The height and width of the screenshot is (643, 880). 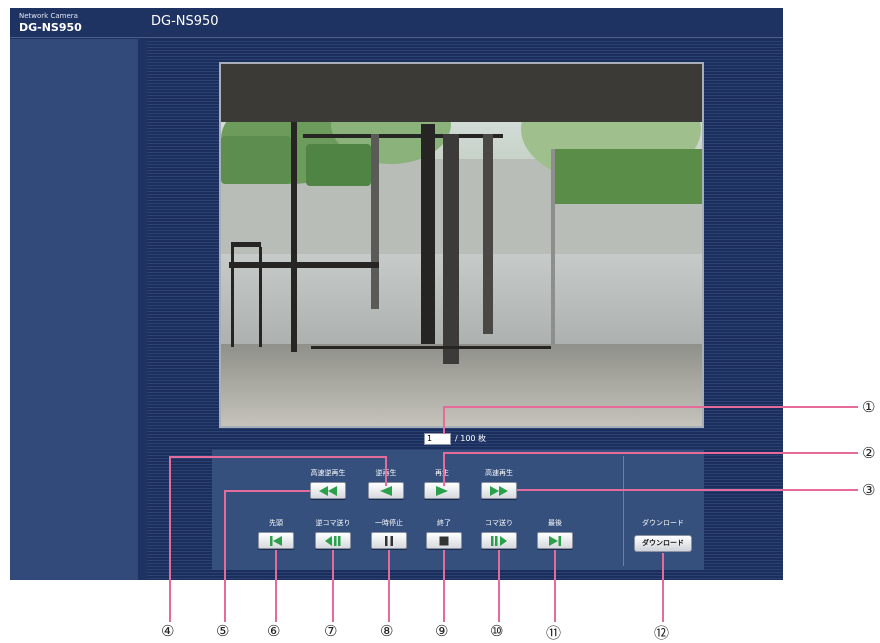 I want to click on fast-play-label: 高速再生, so click(x=499, y=473).